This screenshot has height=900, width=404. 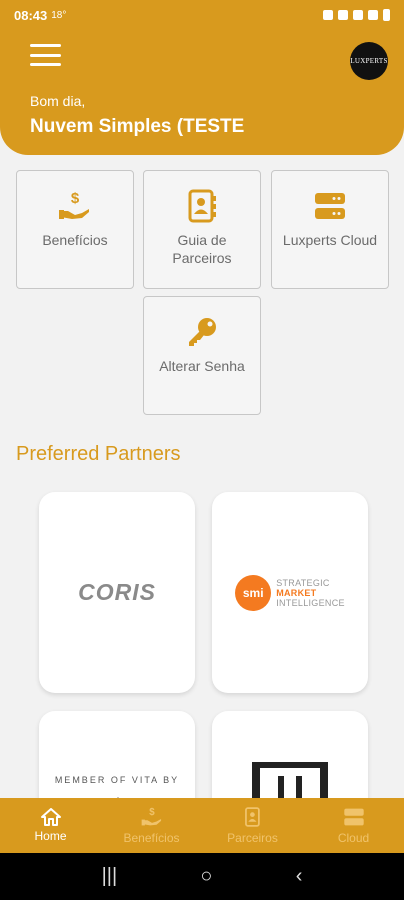 I want to click on tile-label: Alterar Senha, so click(x=202, y=366).